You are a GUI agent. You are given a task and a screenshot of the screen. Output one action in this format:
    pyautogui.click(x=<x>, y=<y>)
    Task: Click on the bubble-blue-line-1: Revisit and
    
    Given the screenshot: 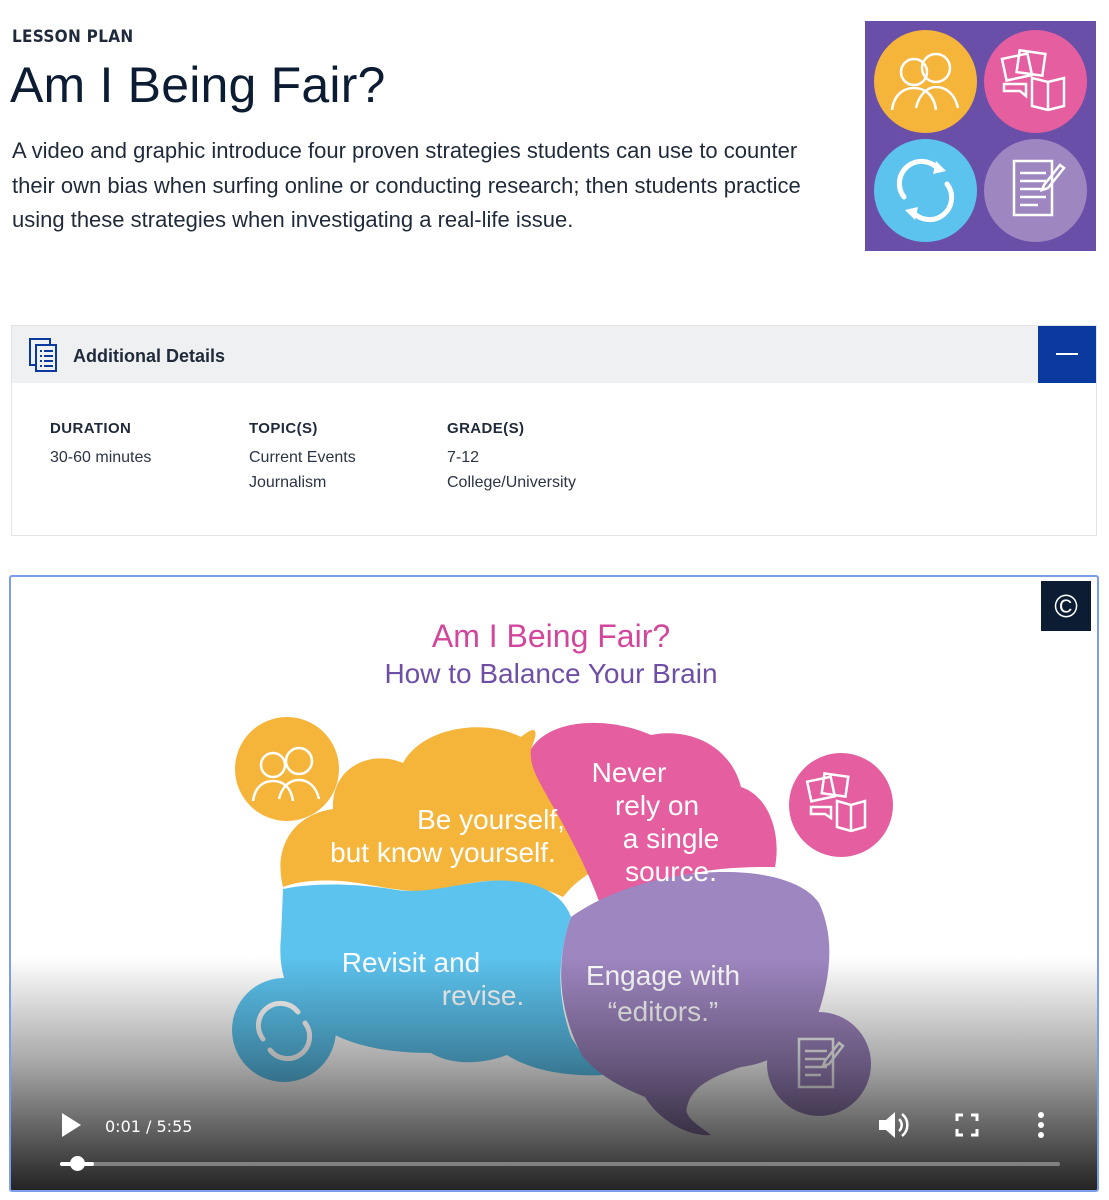 What is the action you would take?
    pyautogui.click(x=411, y=962)
    